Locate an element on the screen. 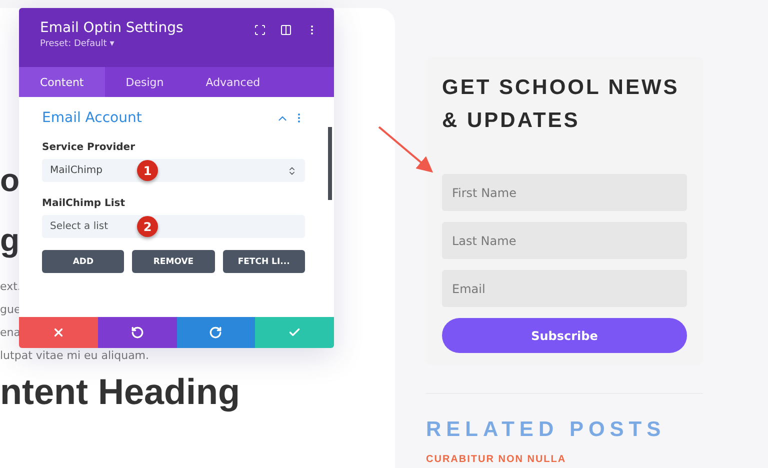 Image resolution: width=768 pixels, height=468 pixels. preset-dropdown: Preset: Default ▾ is located at coordinates (77, 44).